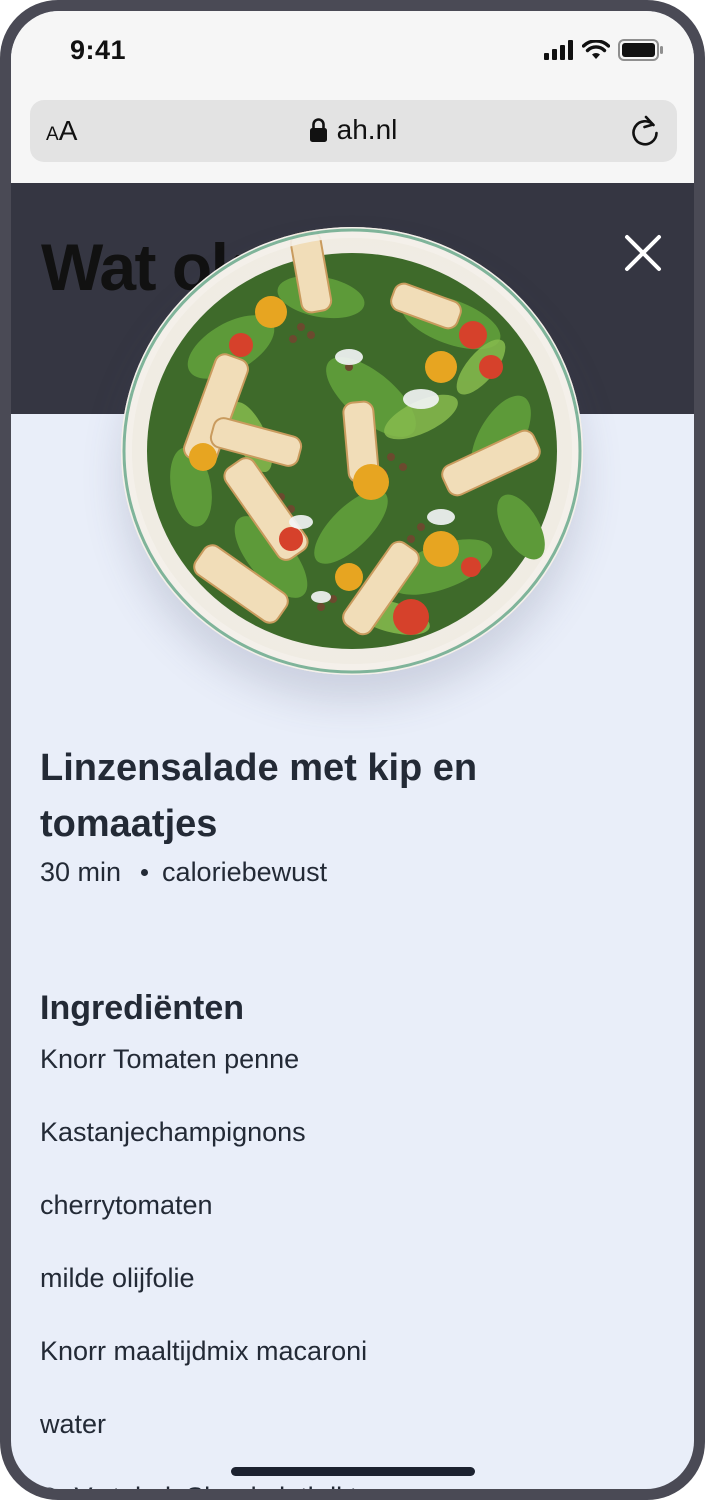 The height and width of the screenshot is (1500, 705). I want to click on ingredient-item: milde olijfolie, so click(117, 1278).